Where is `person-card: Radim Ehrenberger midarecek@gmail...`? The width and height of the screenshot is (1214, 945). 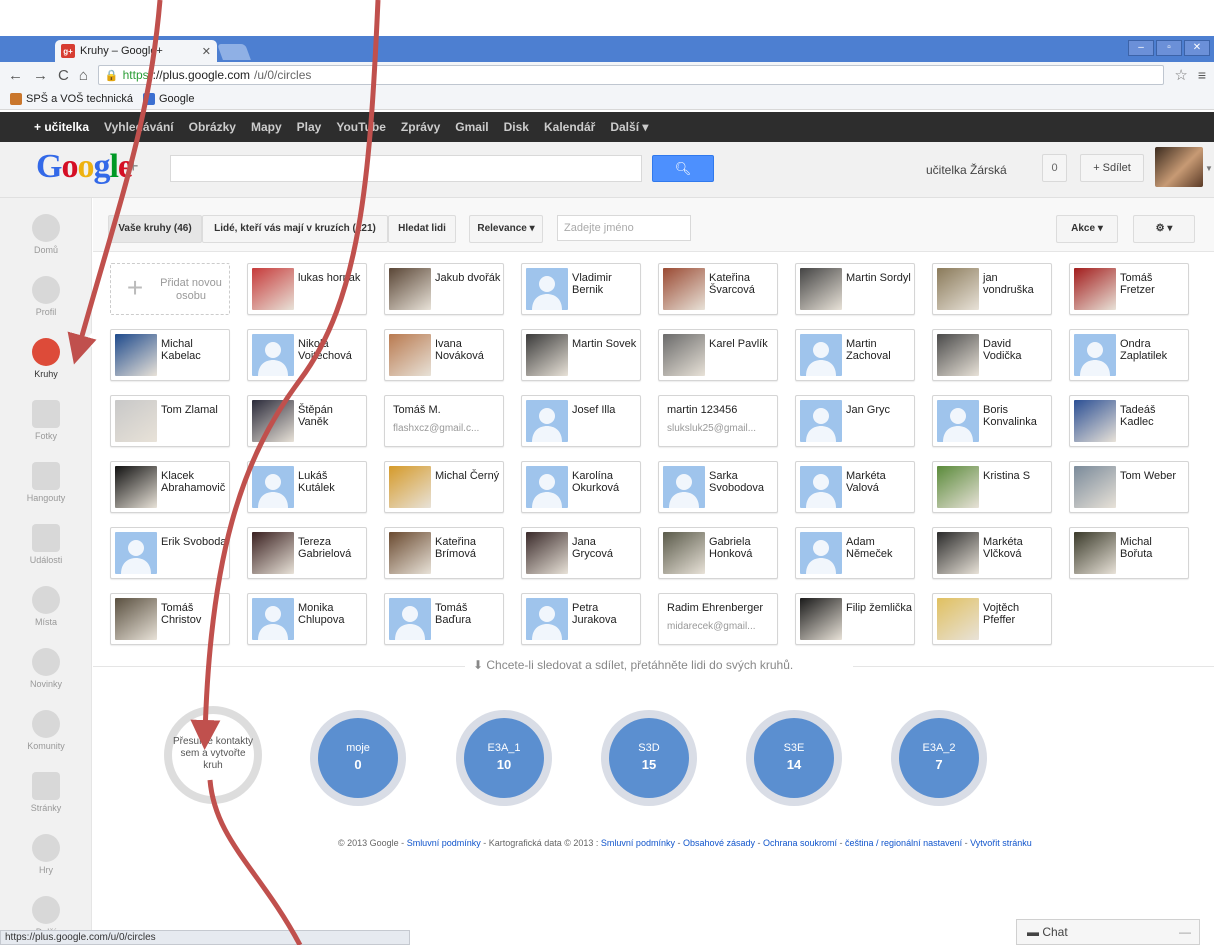
person-card: Radim Ehrenberger midarecek@gmail... is located at coordinates (718, 619).